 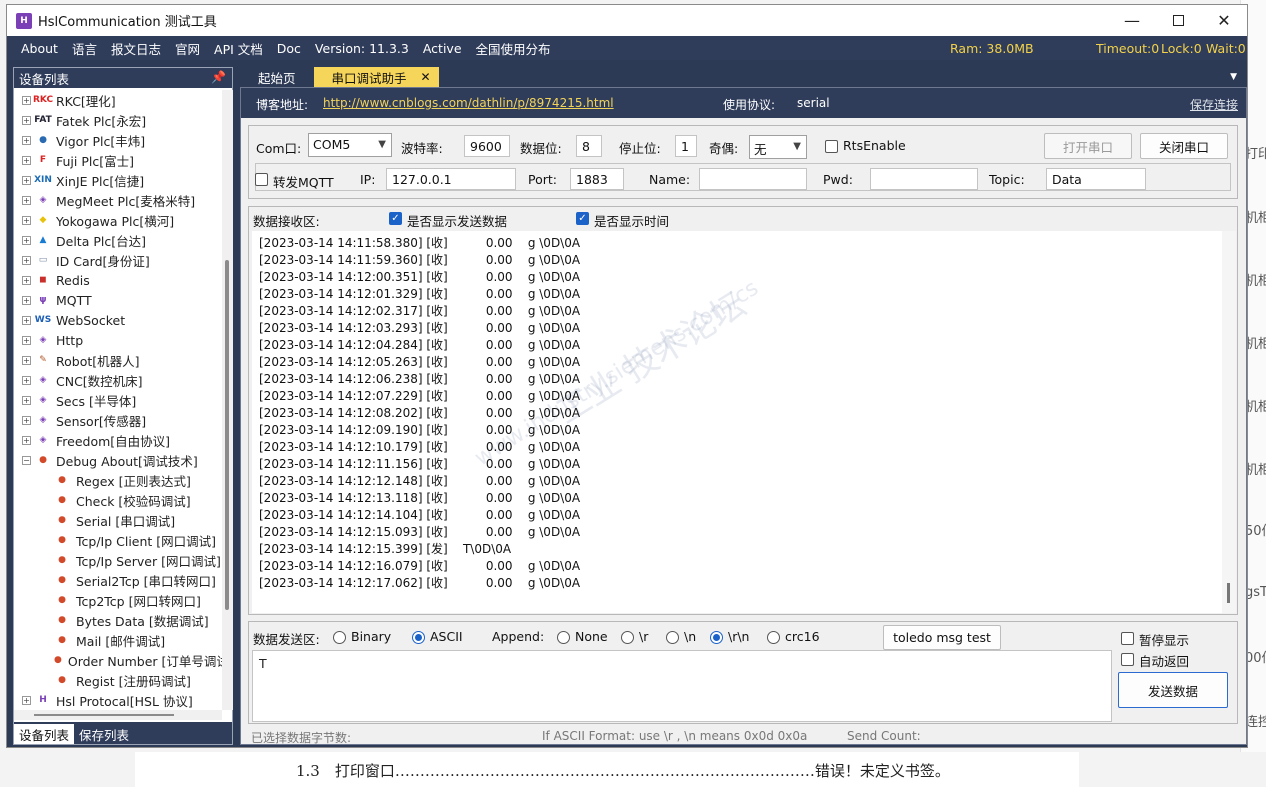 What do you see at coordinates (942, 637) in the screenshot?
I see `toledo-test-button: toledo msg test` at bounding box center [942, 637].